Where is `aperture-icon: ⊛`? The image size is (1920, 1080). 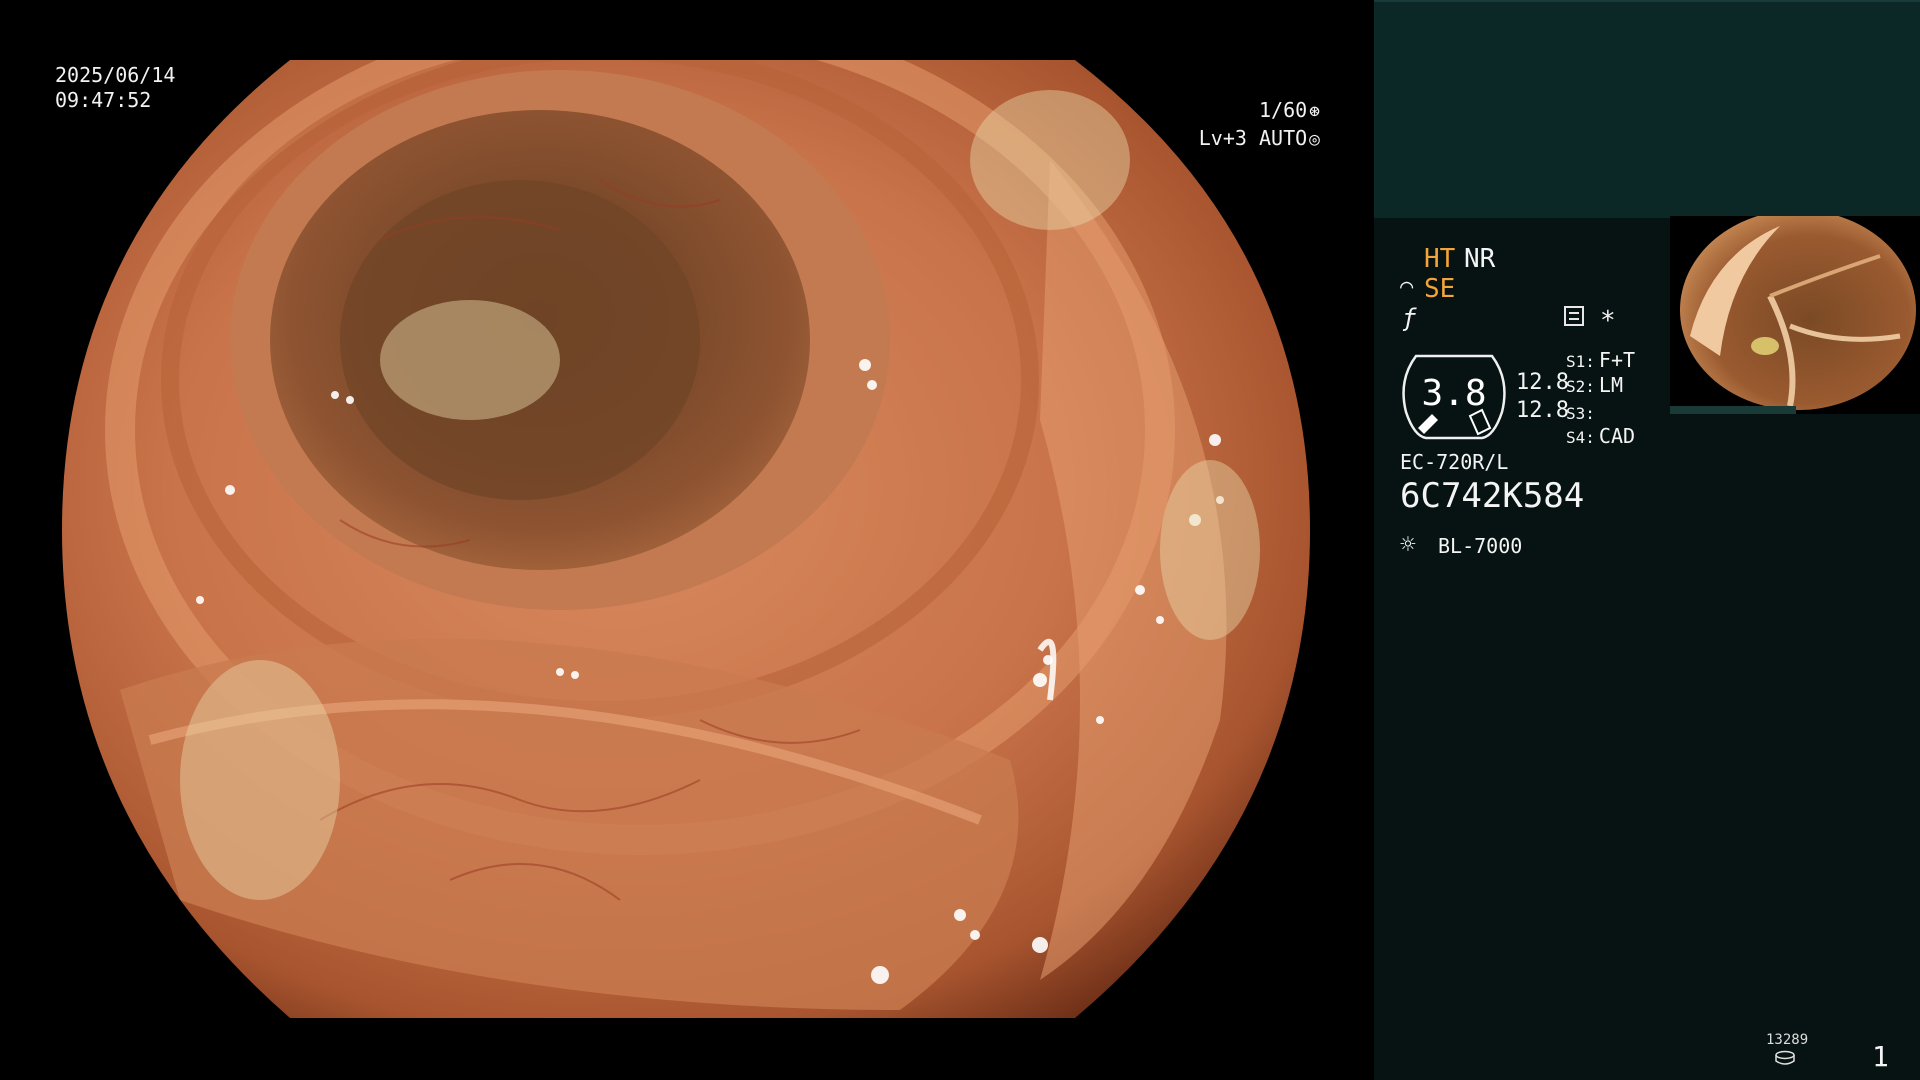
aperture-icon: ⊛ is located at coordinates (1314, 111).